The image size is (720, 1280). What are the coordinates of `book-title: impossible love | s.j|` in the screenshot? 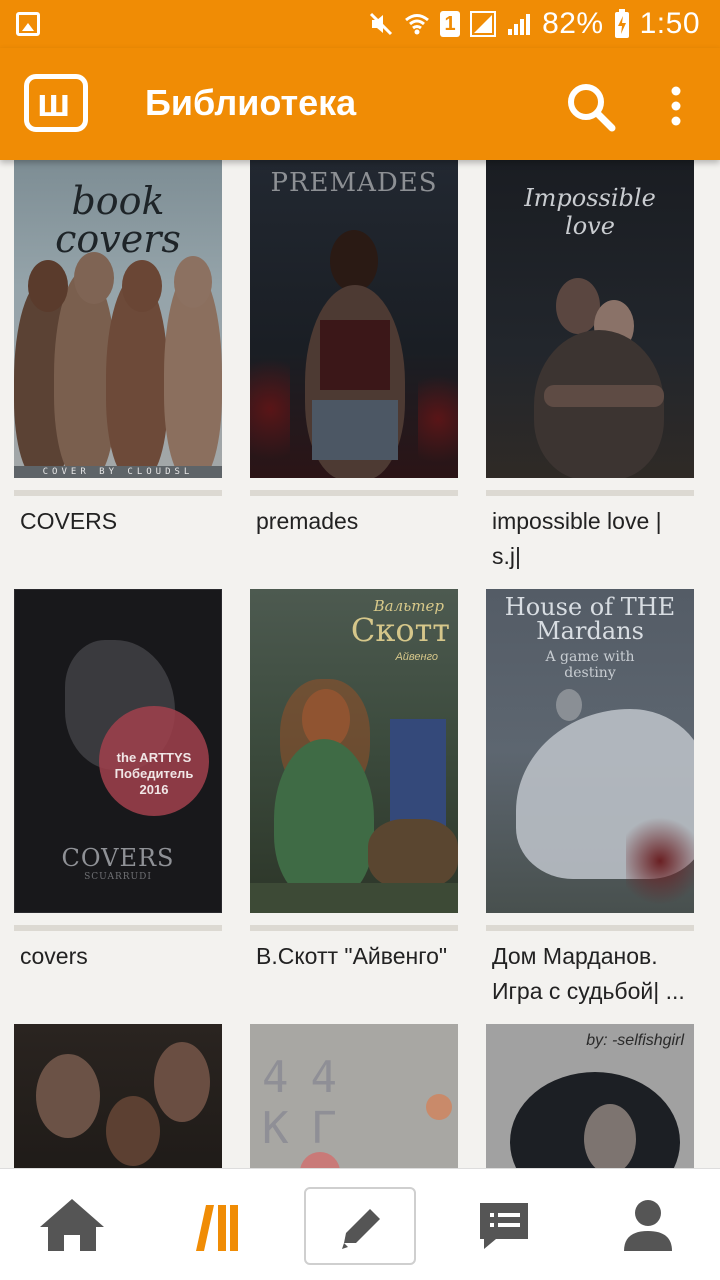 It's located at (591, 539).